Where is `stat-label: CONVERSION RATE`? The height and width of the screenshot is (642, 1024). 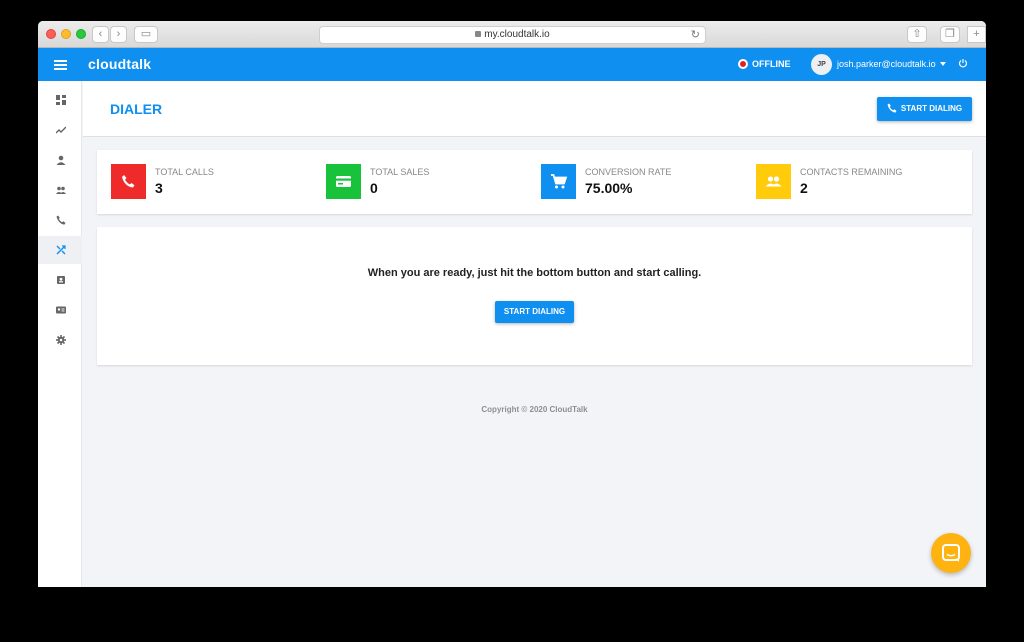 stat-label: CONVERSION RATE is located at coordinates (628, 172).